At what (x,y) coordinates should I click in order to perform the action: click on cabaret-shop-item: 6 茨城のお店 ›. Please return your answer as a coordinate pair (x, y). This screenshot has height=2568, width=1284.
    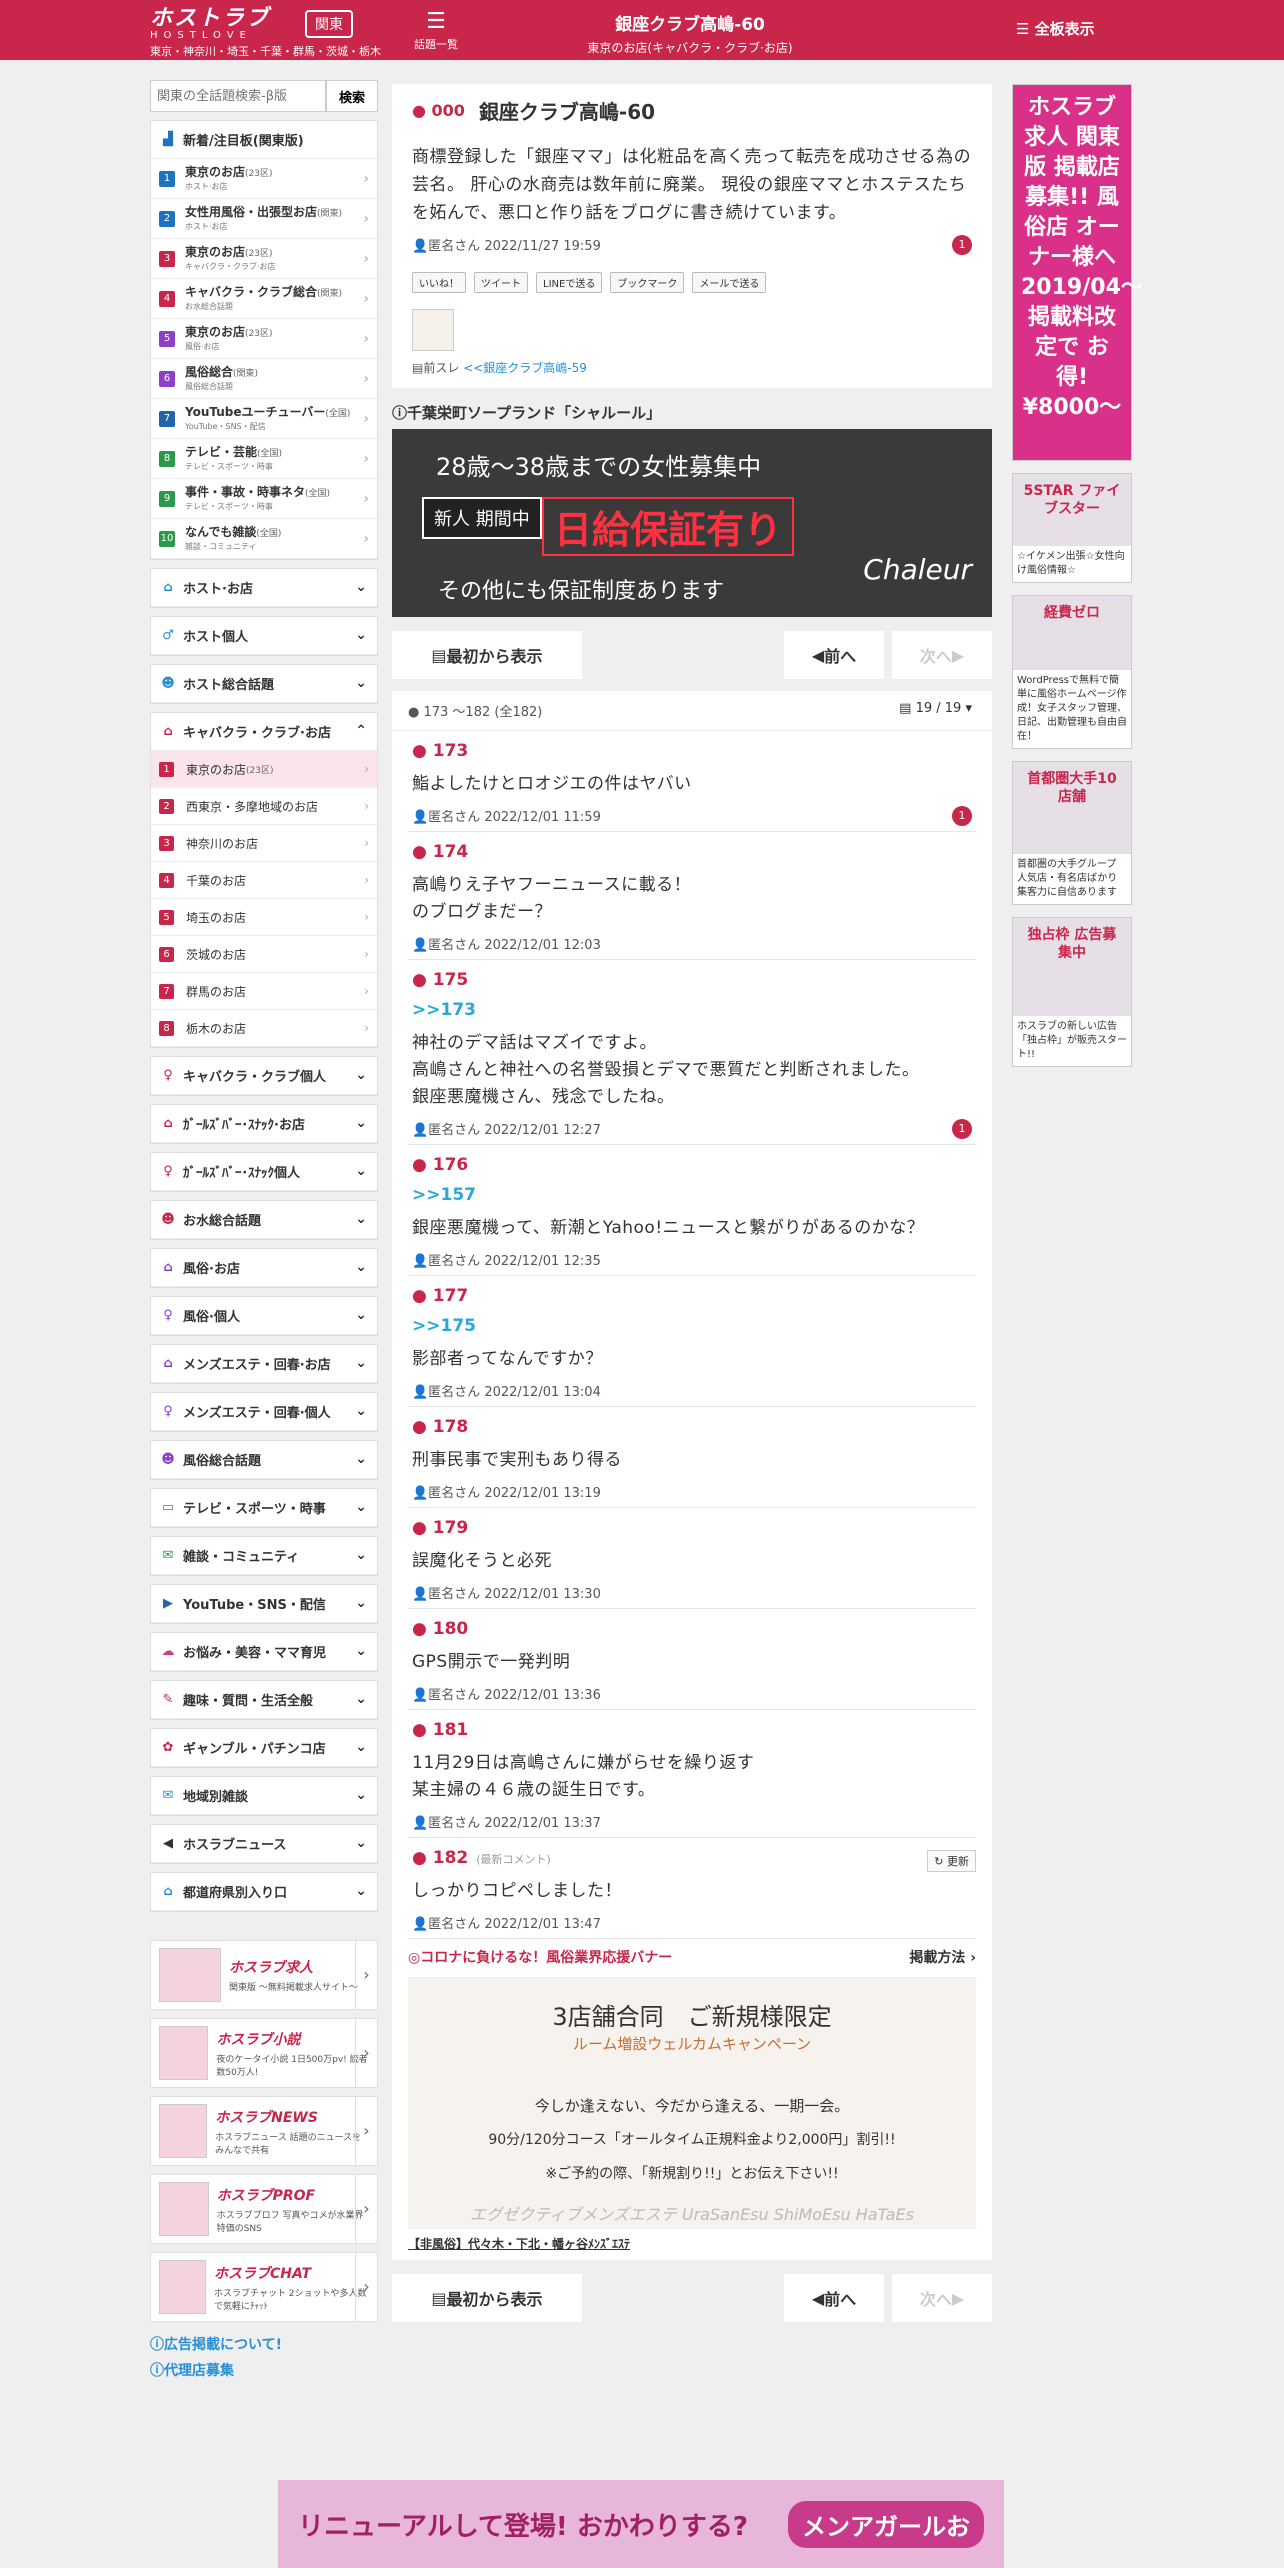
    Looking at the image, I should click on (264, 954).